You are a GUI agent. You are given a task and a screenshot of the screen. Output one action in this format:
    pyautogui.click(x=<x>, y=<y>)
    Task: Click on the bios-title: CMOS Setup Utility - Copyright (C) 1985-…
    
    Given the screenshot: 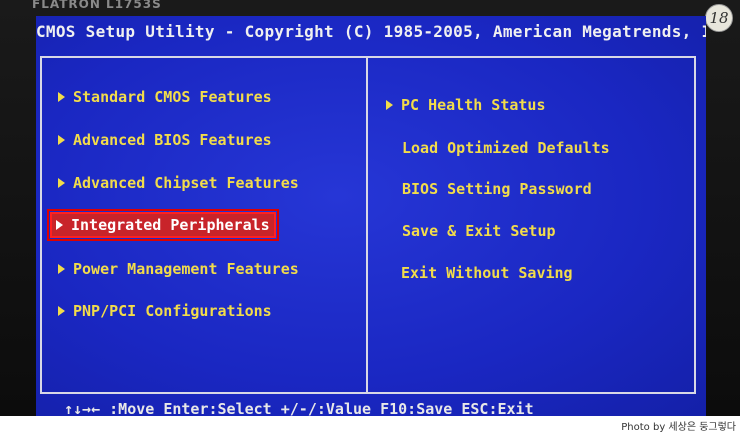 What is the action you would take?
    pyautogui.click(x=371, y=31)
    